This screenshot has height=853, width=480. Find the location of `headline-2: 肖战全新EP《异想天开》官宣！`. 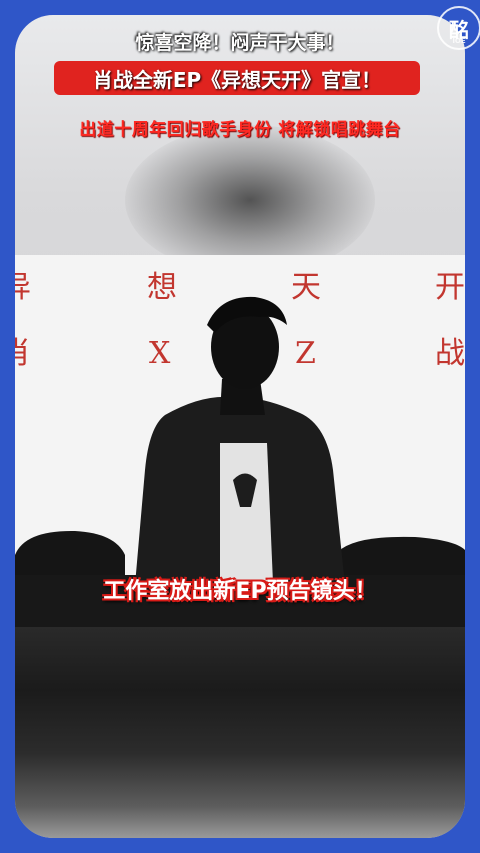

headline-2: 肖战全新EP《异想天开》官宣！ is located at coordinates (237, 79).